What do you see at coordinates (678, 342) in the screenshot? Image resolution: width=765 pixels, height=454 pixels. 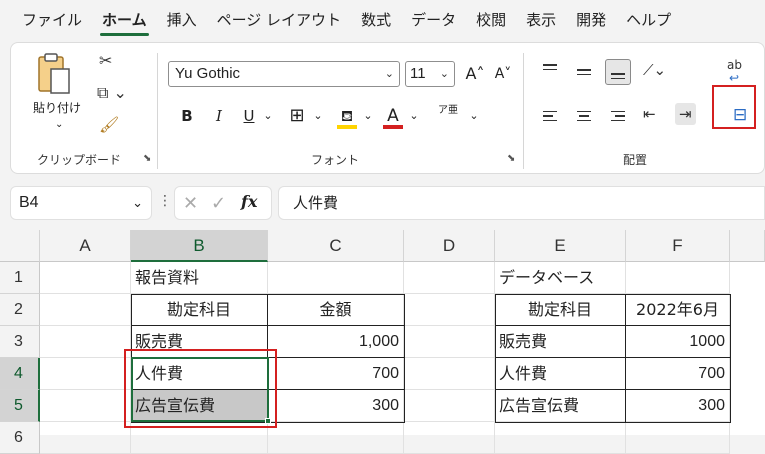 I see `cell-f3: 1000` at bounding box center [678, 342].